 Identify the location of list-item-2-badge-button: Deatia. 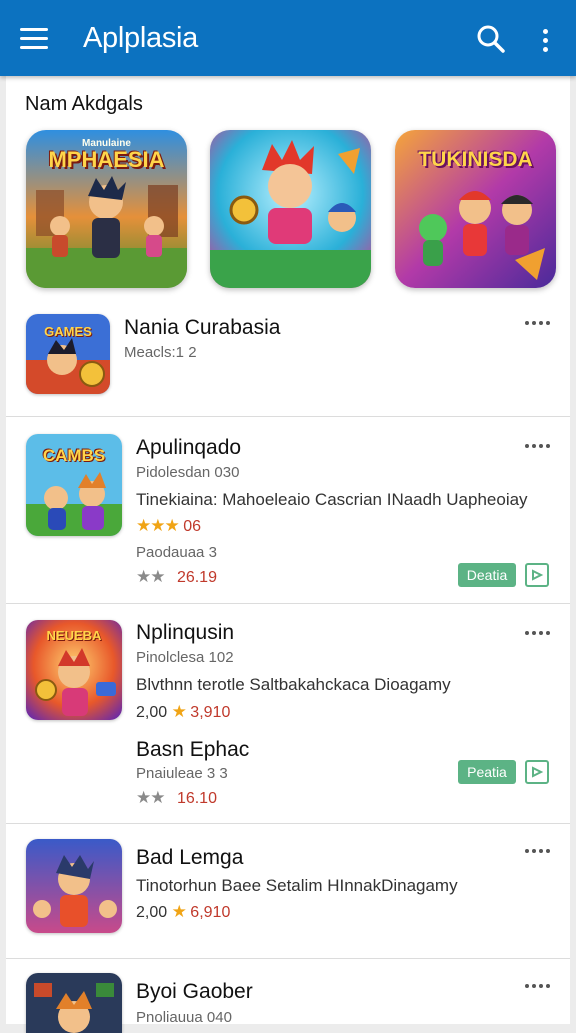
(487, 575).